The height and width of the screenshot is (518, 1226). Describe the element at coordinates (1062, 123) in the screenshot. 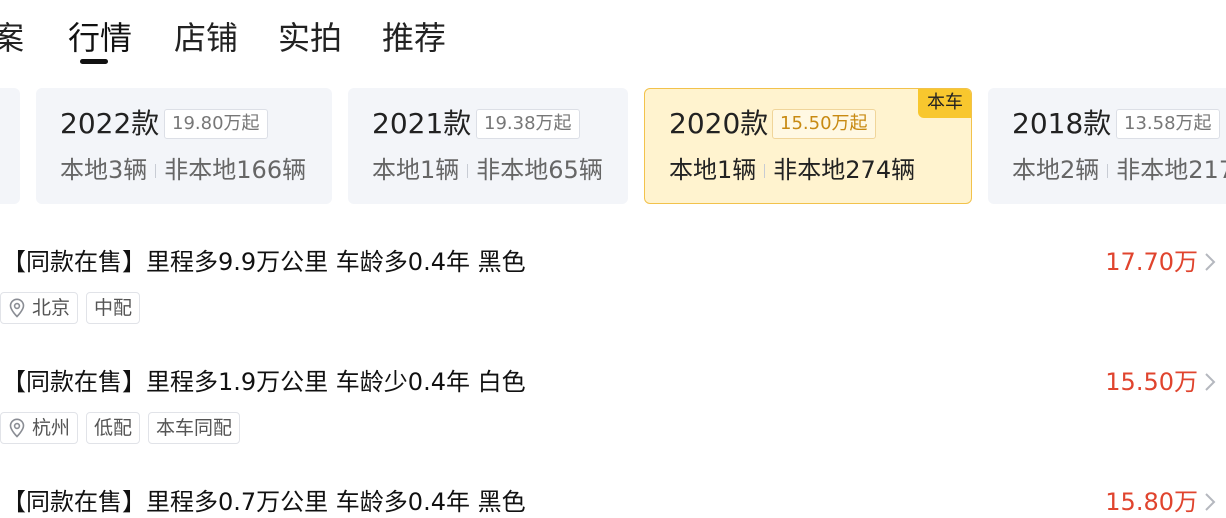

I see `card-year: 2018款` at that location.